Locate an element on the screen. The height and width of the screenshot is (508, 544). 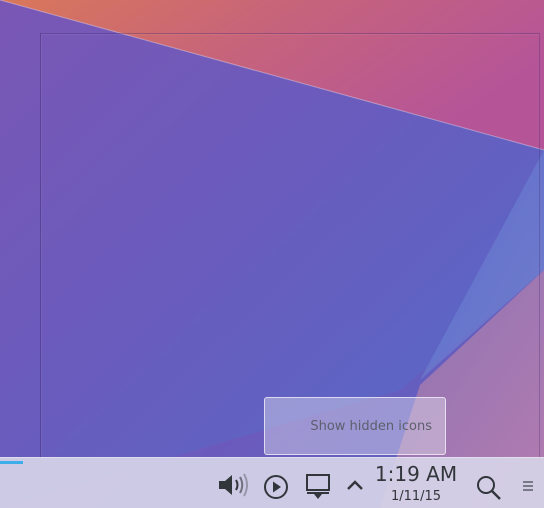
taskbar-panel: 1:19 AM 1/11/15 is located at coordinates (272, 482).